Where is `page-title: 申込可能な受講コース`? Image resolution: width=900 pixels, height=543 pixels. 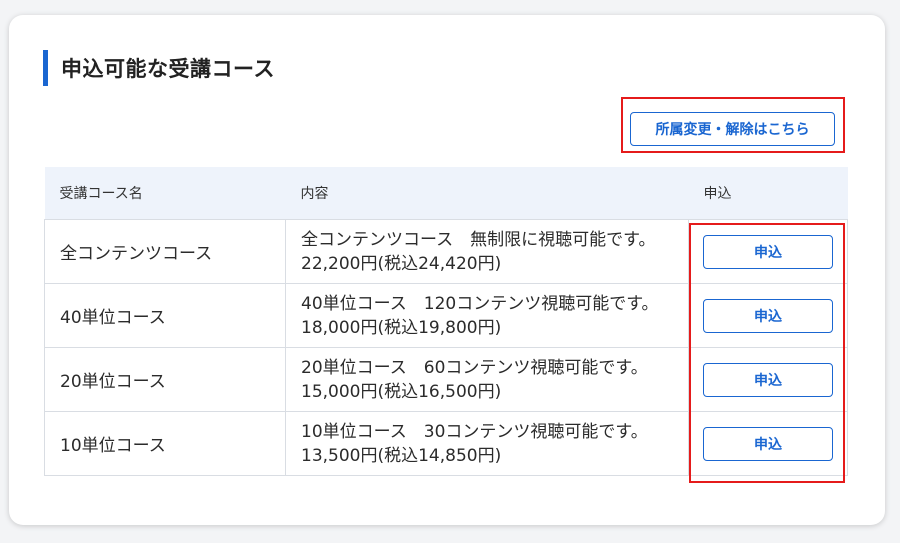 page-title: 申込可能な受講コース is located at coordinates (168, 69).